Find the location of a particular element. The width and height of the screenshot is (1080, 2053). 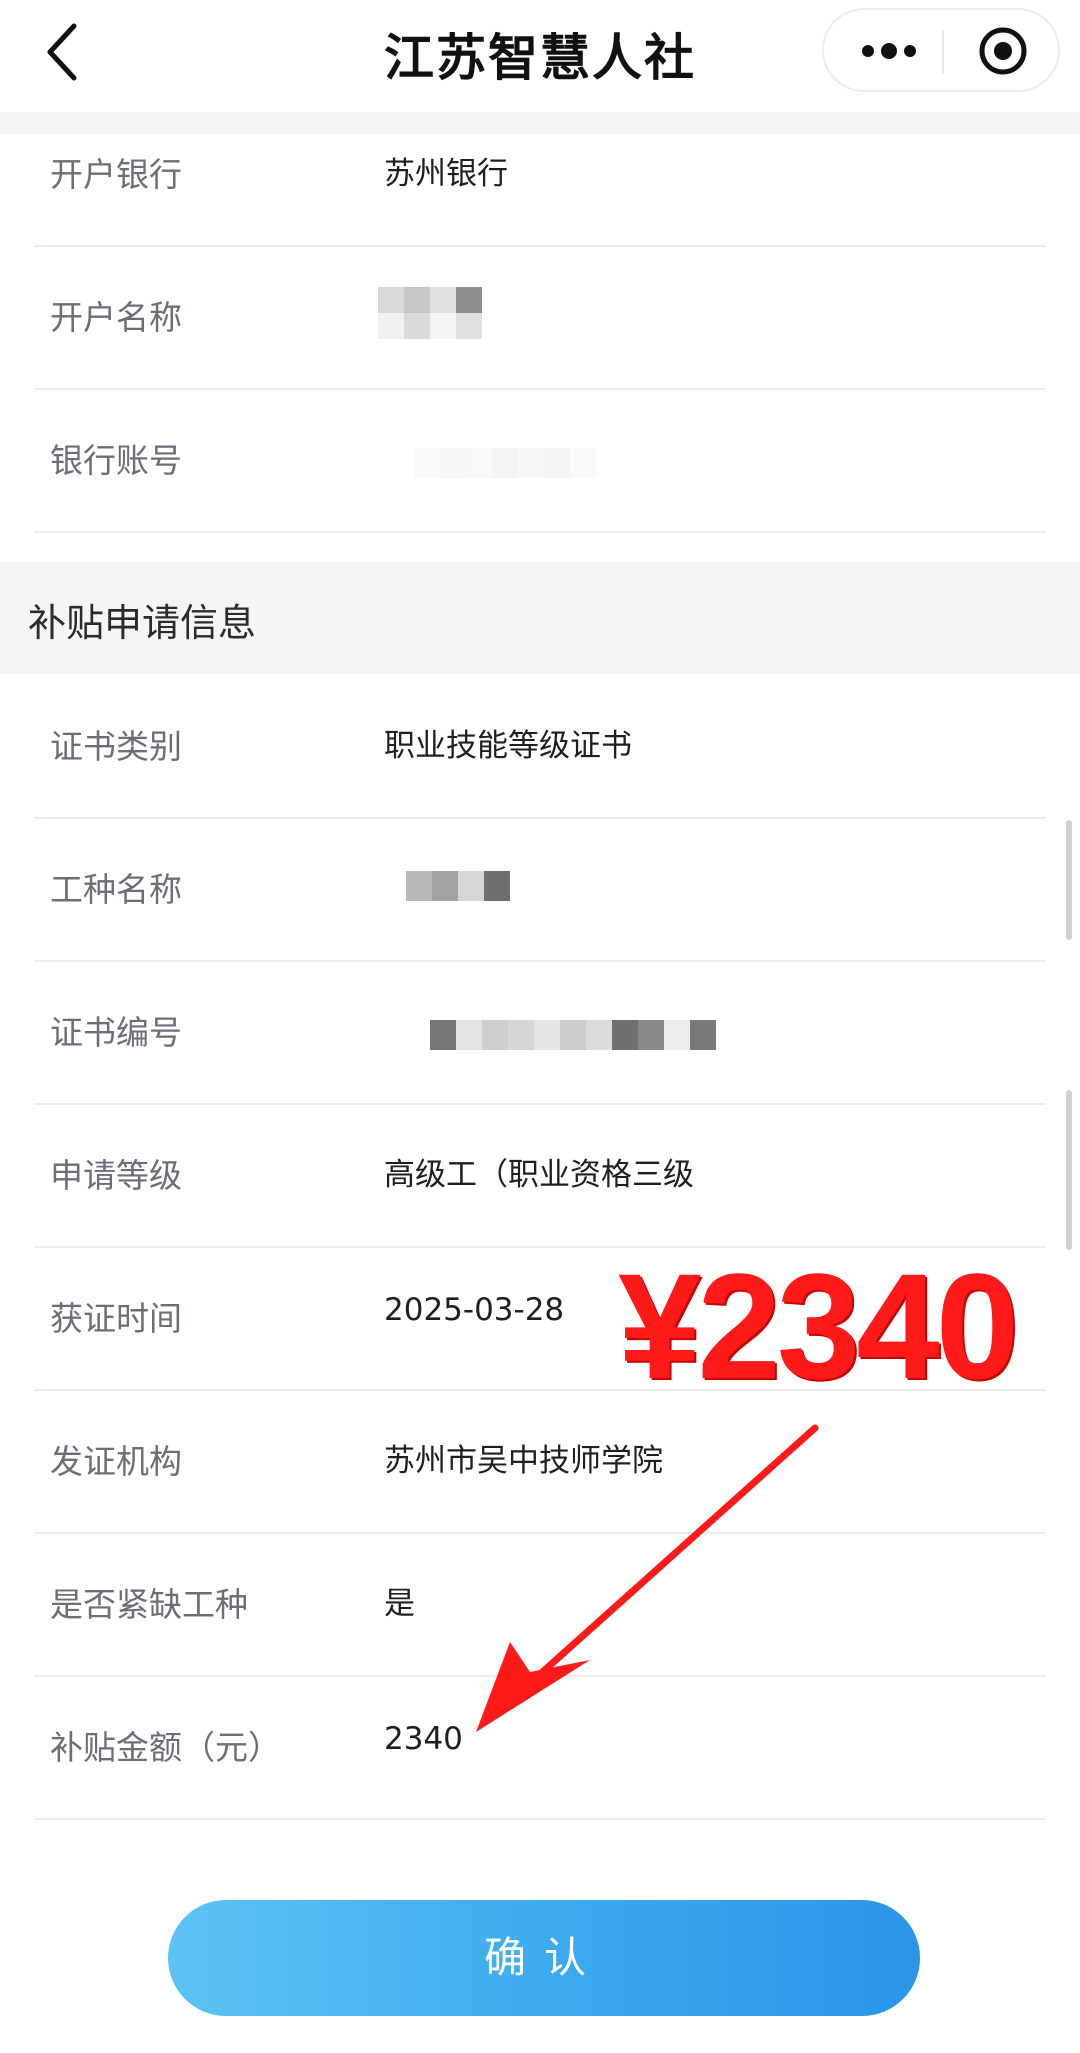

row-label: 补贴金额（元） is located at coordinates (165, 1747).